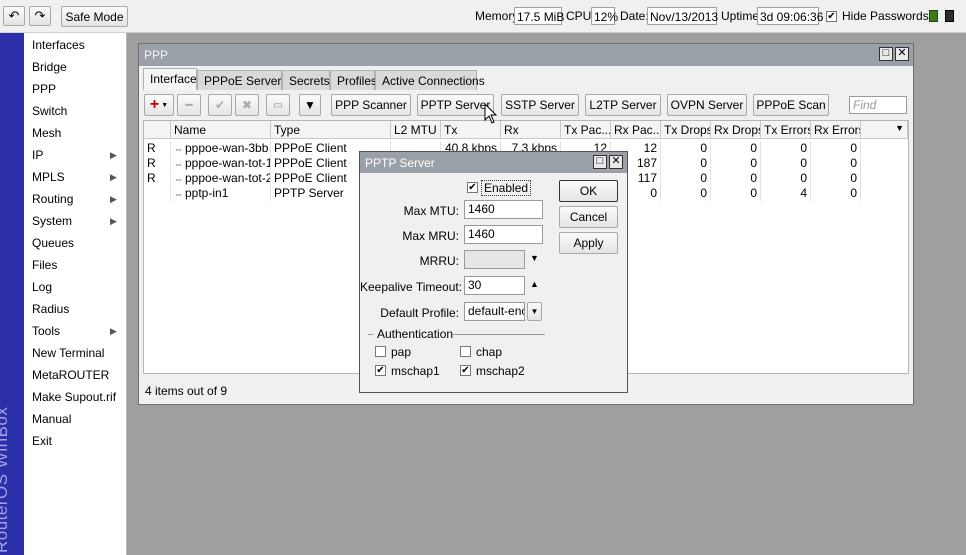 The width and height of the screenshot is (966, 555). Describe the element at coordinates (430, 80) in the screenshot. I see `tab-active-connections: Active Connections` at that location.